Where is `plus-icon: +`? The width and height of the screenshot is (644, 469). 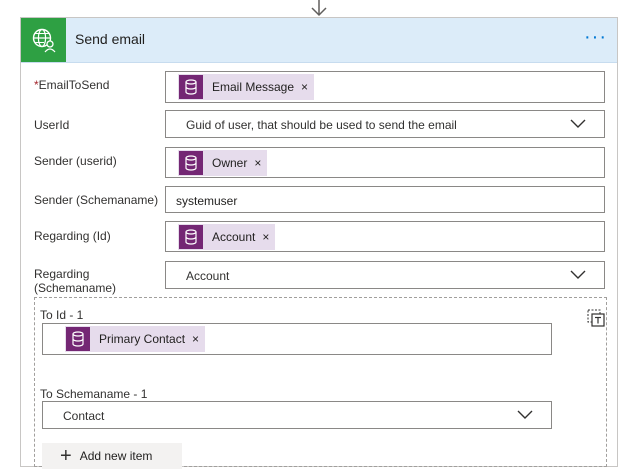 plus-icon: + is located at coordinates (66, 456).